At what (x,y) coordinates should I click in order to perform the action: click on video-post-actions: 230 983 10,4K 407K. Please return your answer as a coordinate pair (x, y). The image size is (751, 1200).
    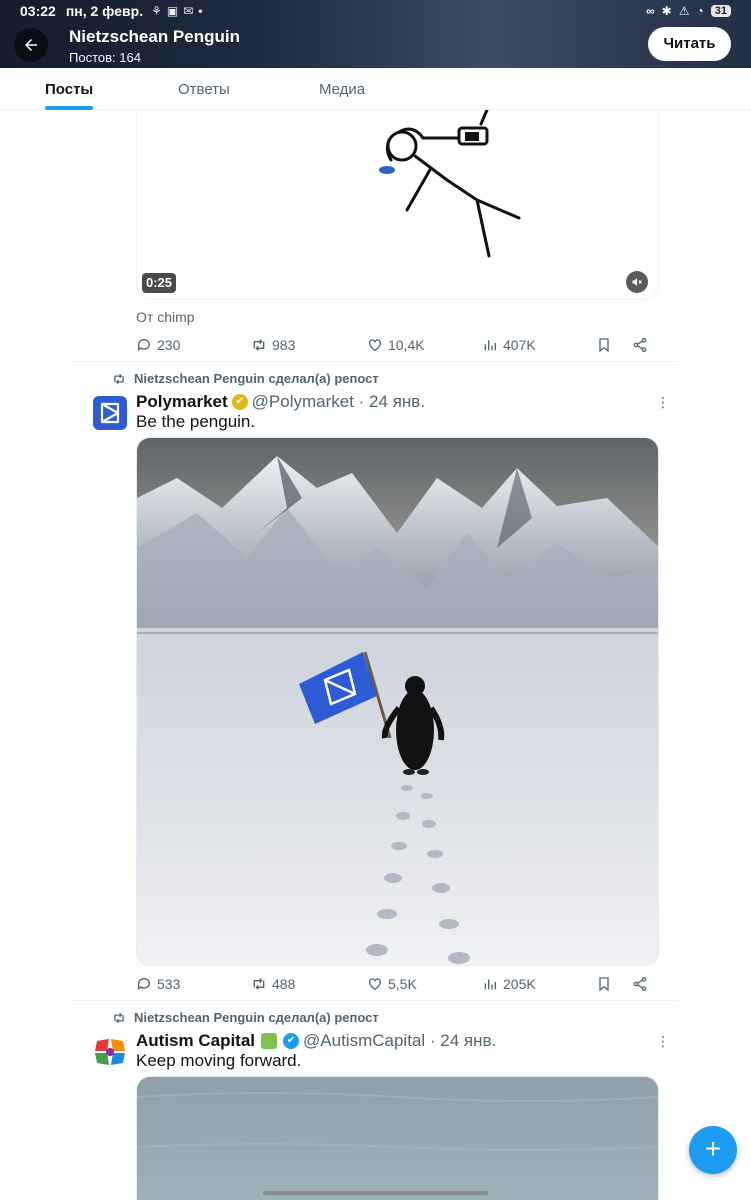
    Looking at the image, I should click on (397, 347).